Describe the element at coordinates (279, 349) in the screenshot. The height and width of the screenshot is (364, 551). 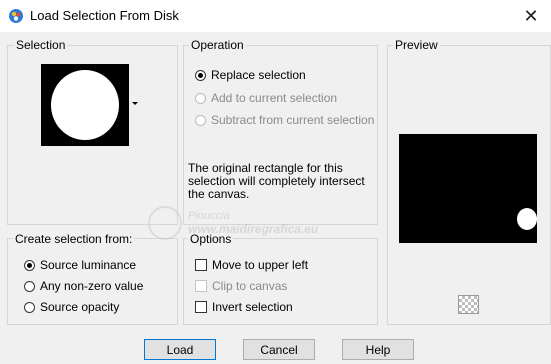
I see `cancel-button: Cancel` at that location.